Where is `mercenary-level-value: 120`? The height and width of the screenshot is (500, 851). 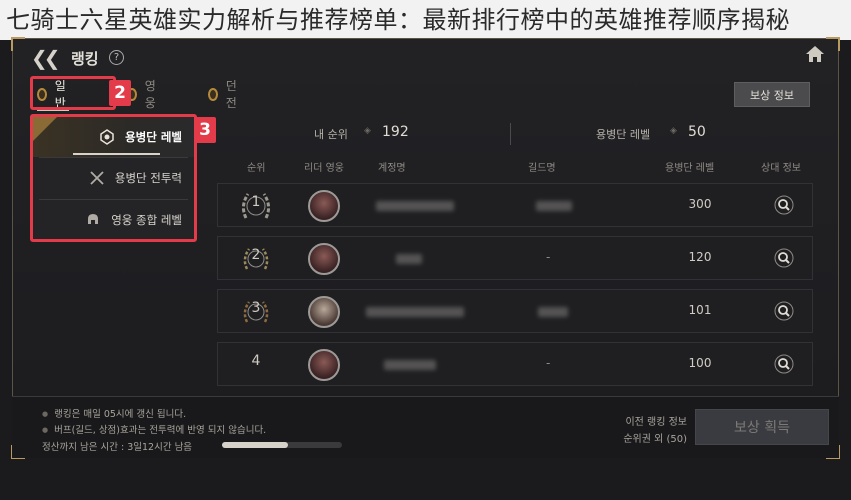
mercenary-level-value: 120 is located at coordinates (700, 257).